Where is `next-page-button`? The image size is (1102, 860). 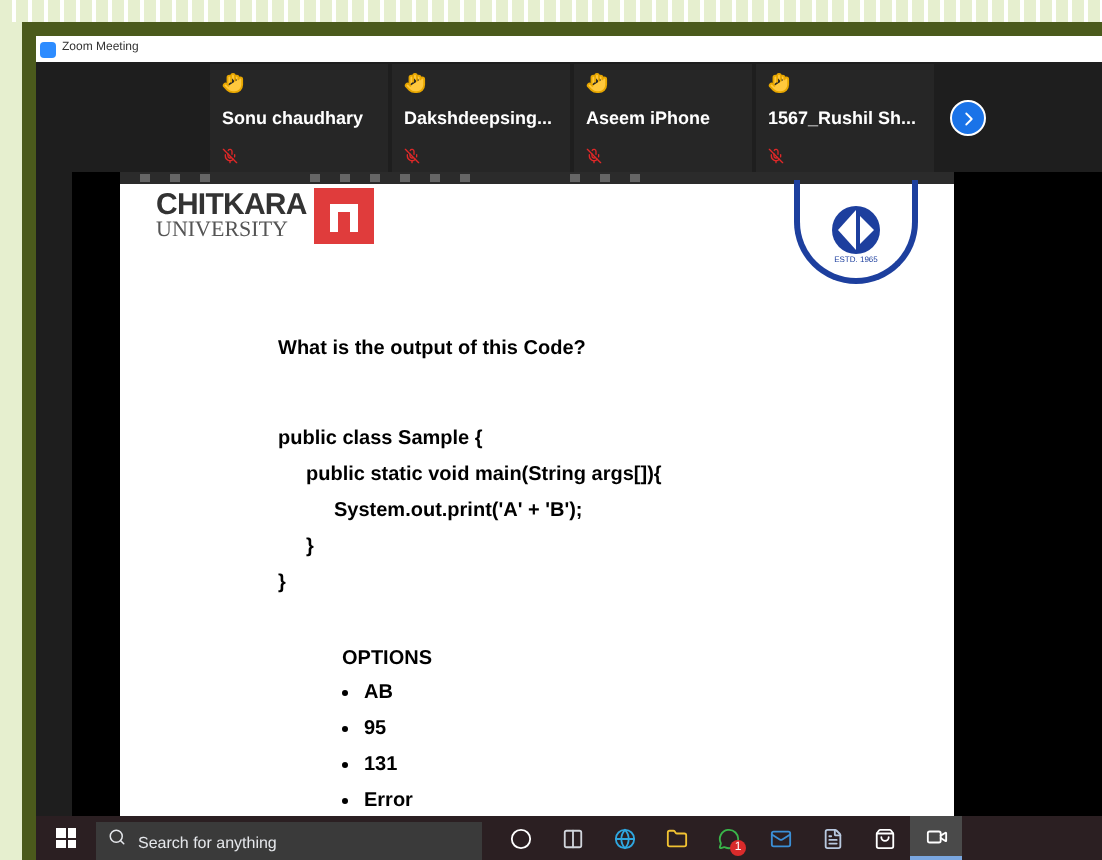 next-page-button is located at coordinates (968, 118).